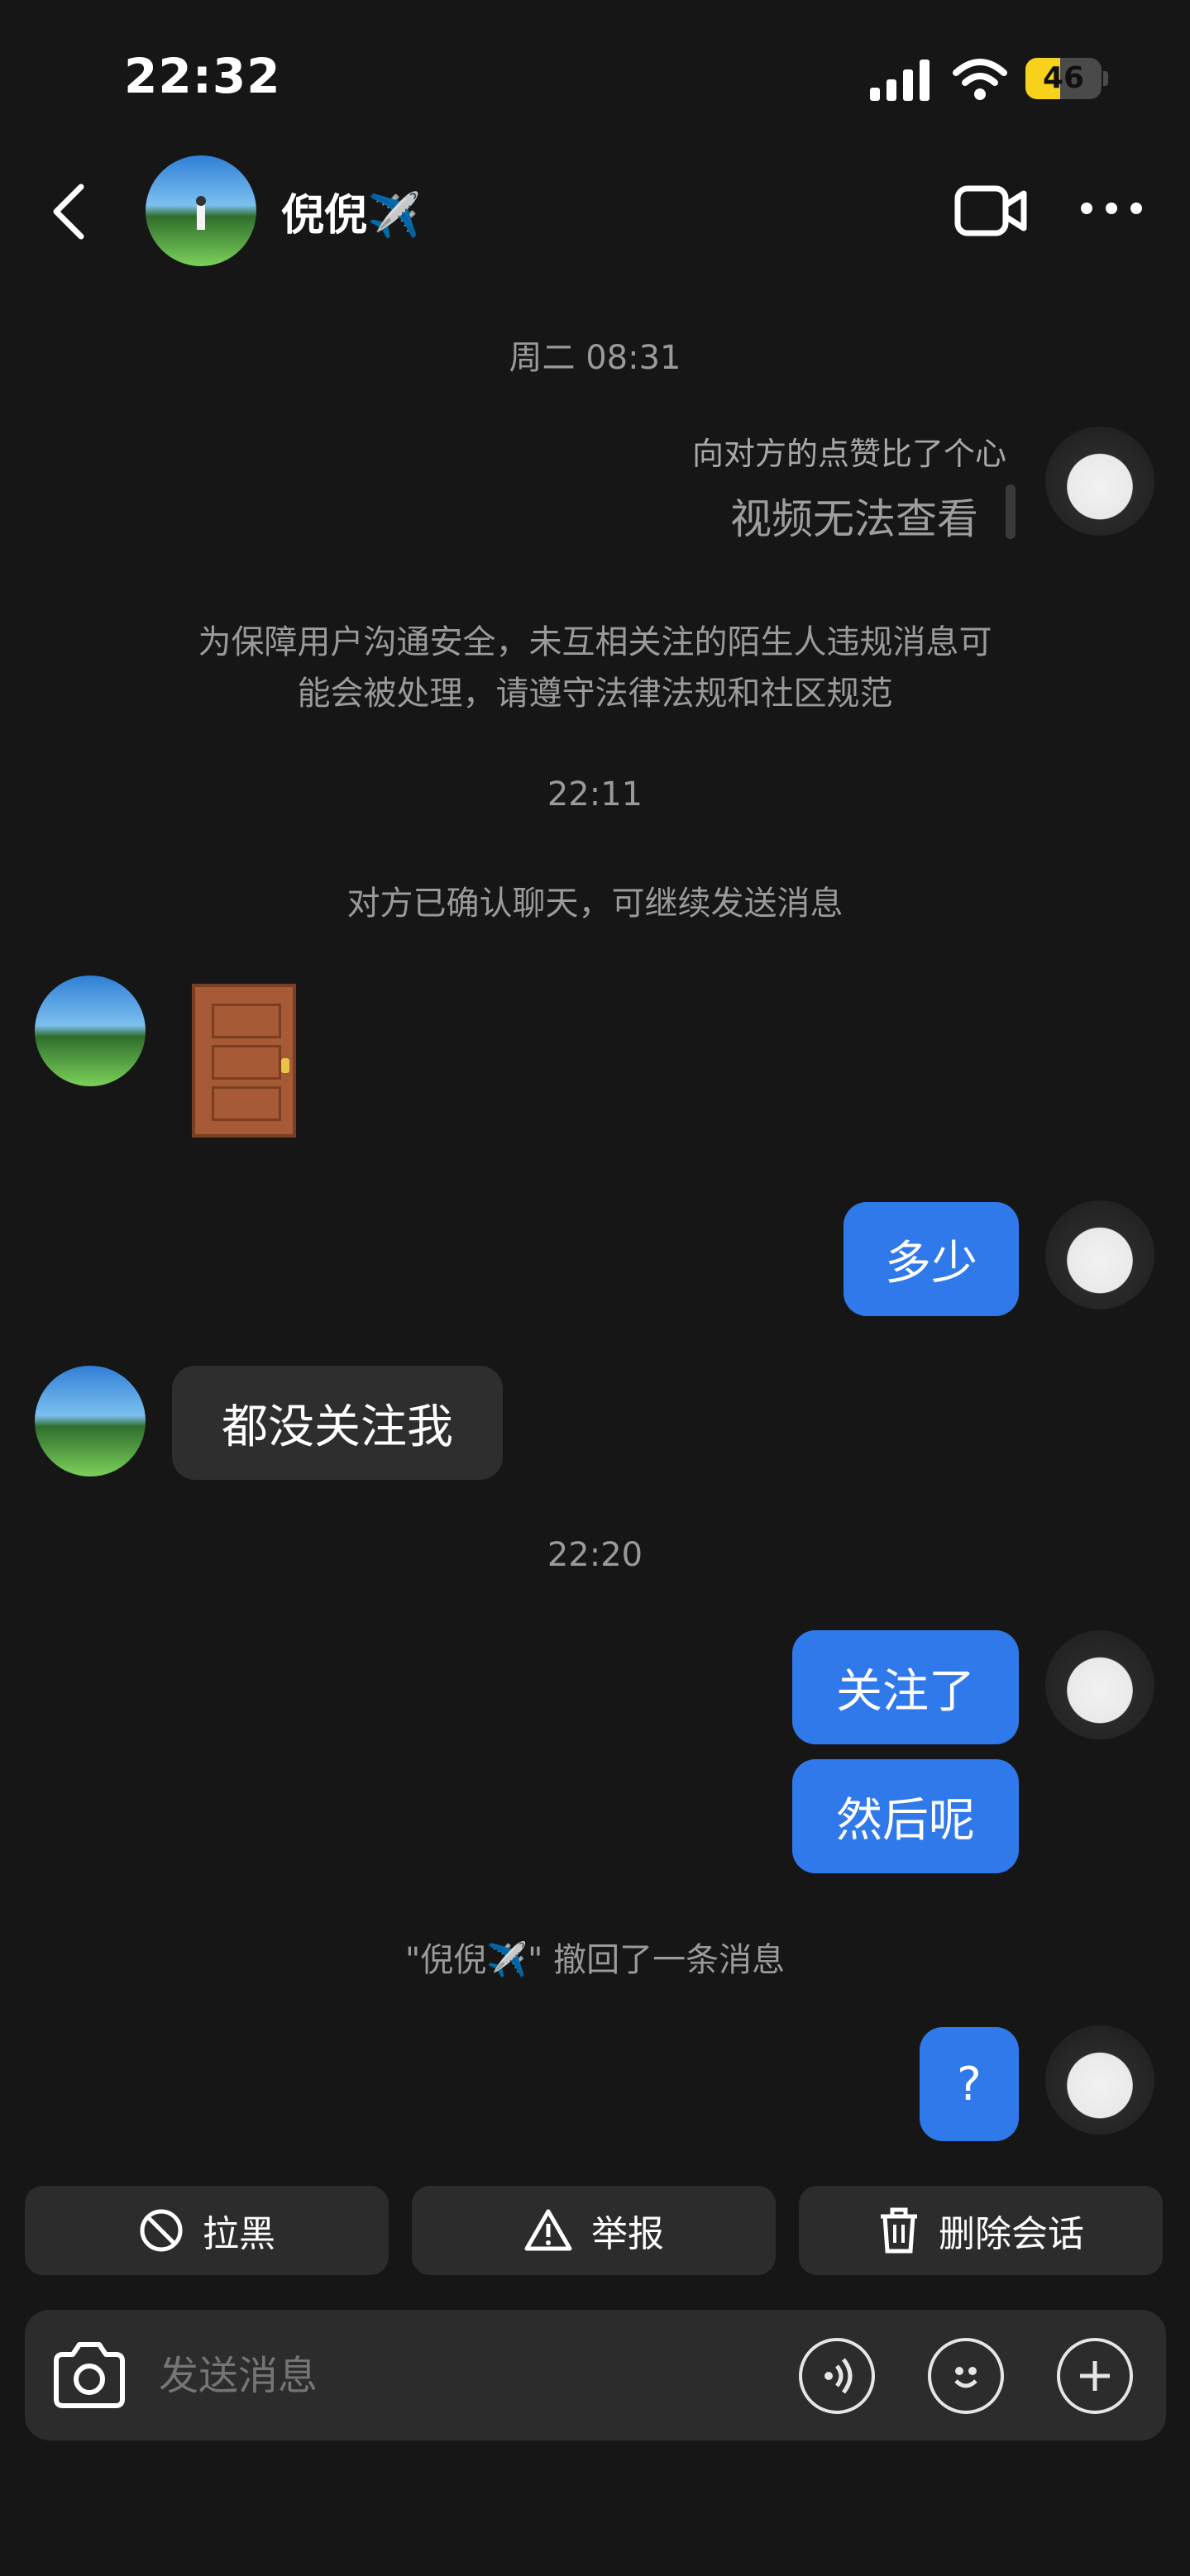 The image size is (1190, 2576). I want to click on trash-icon, so click(899, 2230).